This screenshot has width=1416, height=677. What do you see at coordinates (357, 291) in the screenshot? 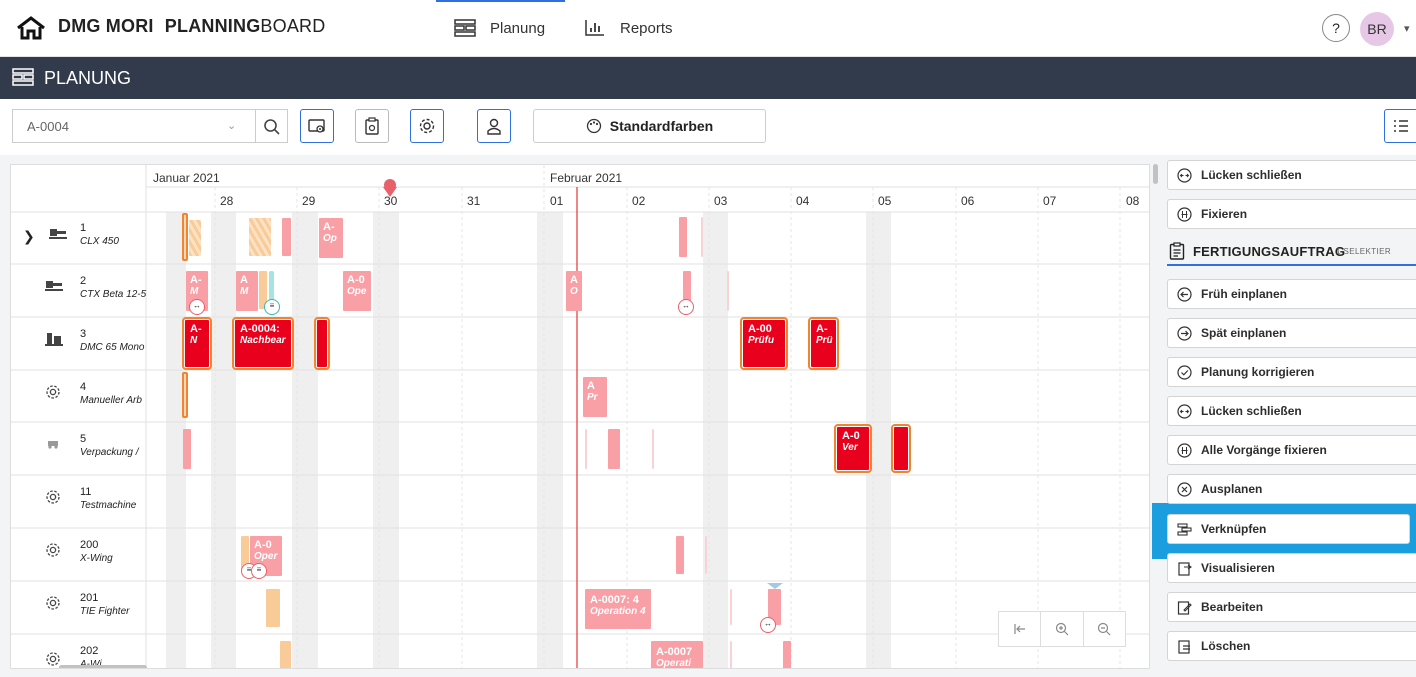
I see `operation-bar: A-0 Ope` at bounding box center [357, 291].